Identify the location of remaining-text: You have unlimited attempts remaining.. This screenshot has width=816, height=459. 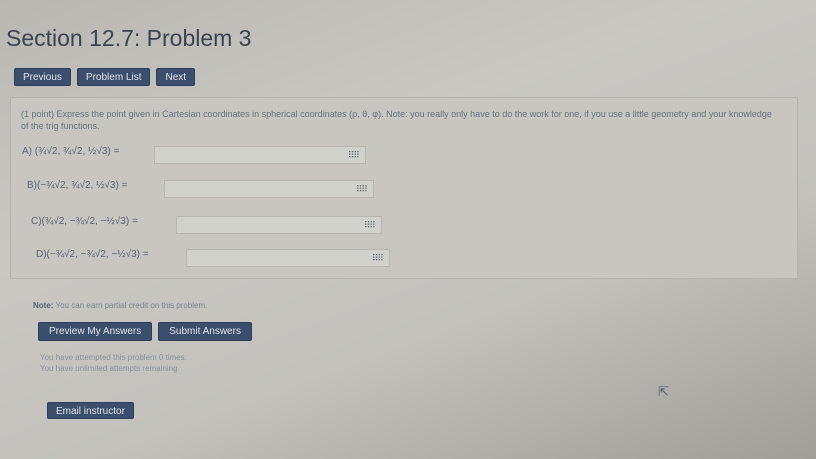
(110, 368).